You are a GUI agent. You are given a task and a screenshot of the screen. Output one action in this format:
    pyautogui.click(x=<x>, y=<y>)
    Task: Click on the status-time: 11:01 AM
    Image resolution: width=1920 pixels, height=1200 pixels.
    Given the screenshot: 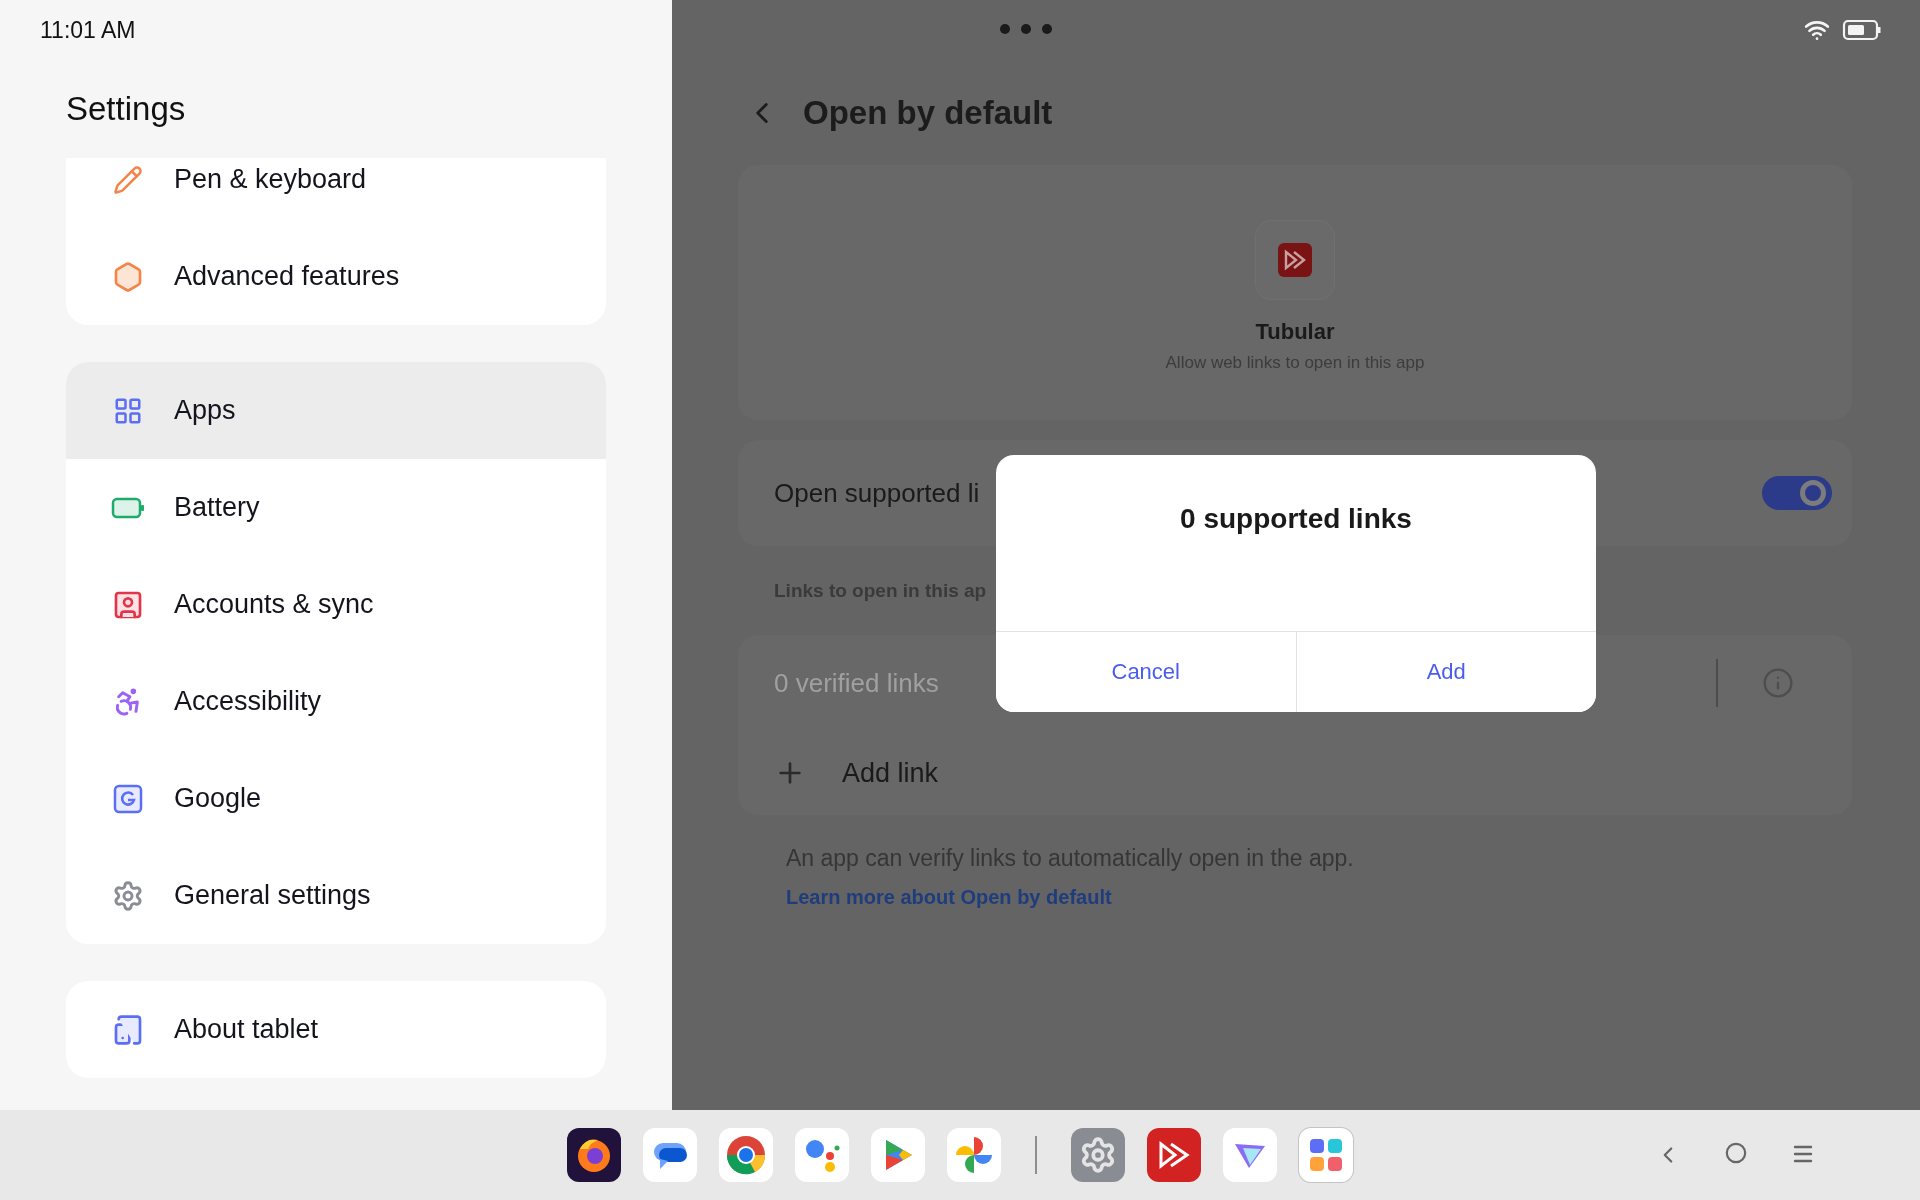 What is the action you would take?
    pyautogui.click(x=88, y=30)
    